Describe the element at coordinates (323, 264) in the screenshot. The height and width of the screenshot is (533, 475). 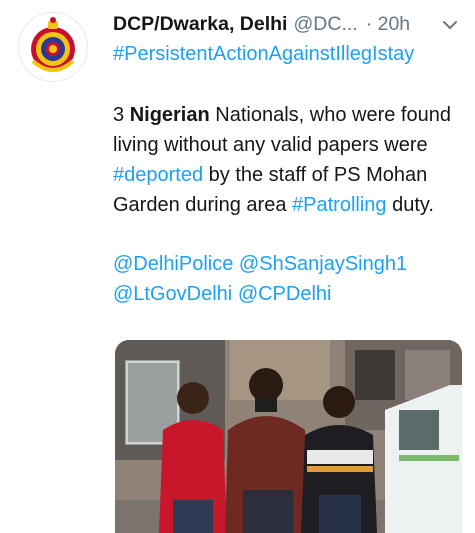
I see `mention-shsanjaysingh1: @ShSanjaySingh1` at that location.